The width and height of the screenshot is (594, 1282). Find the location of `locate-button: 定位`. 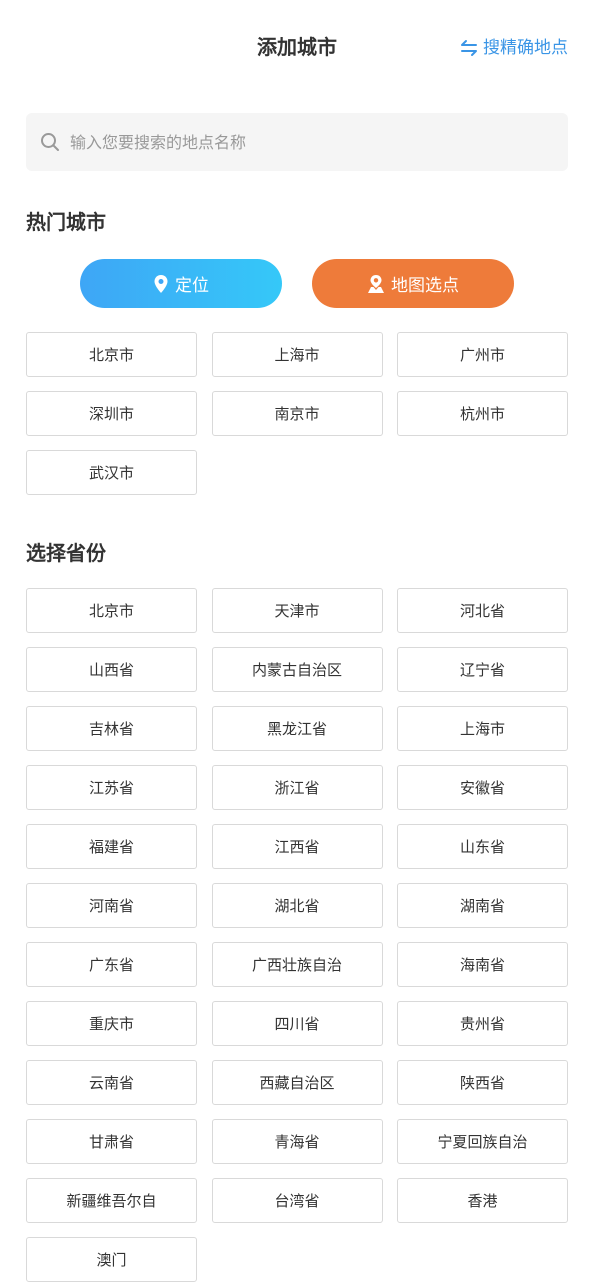

locate-button: 定位 is located at coordinates (181, 283).